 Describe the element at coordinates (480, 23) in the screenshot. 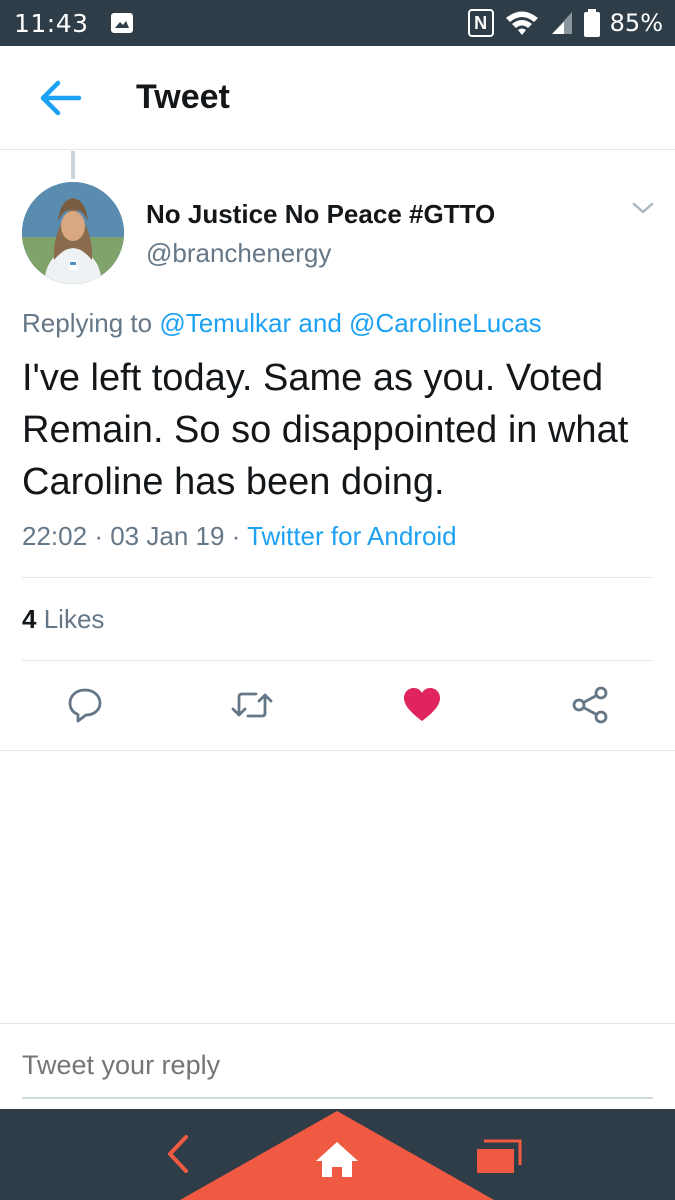

I see `nfc-icon: N` at that location.